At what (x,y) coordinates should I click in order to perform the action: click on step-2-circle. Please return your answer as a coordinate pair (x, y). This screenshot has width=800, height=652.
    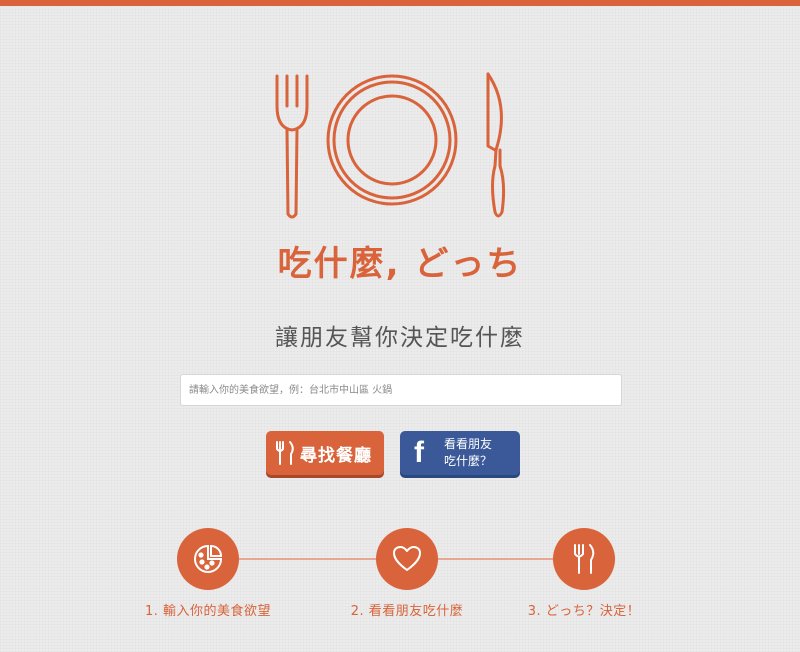
    Looking at the image, I should click on (407, 559).